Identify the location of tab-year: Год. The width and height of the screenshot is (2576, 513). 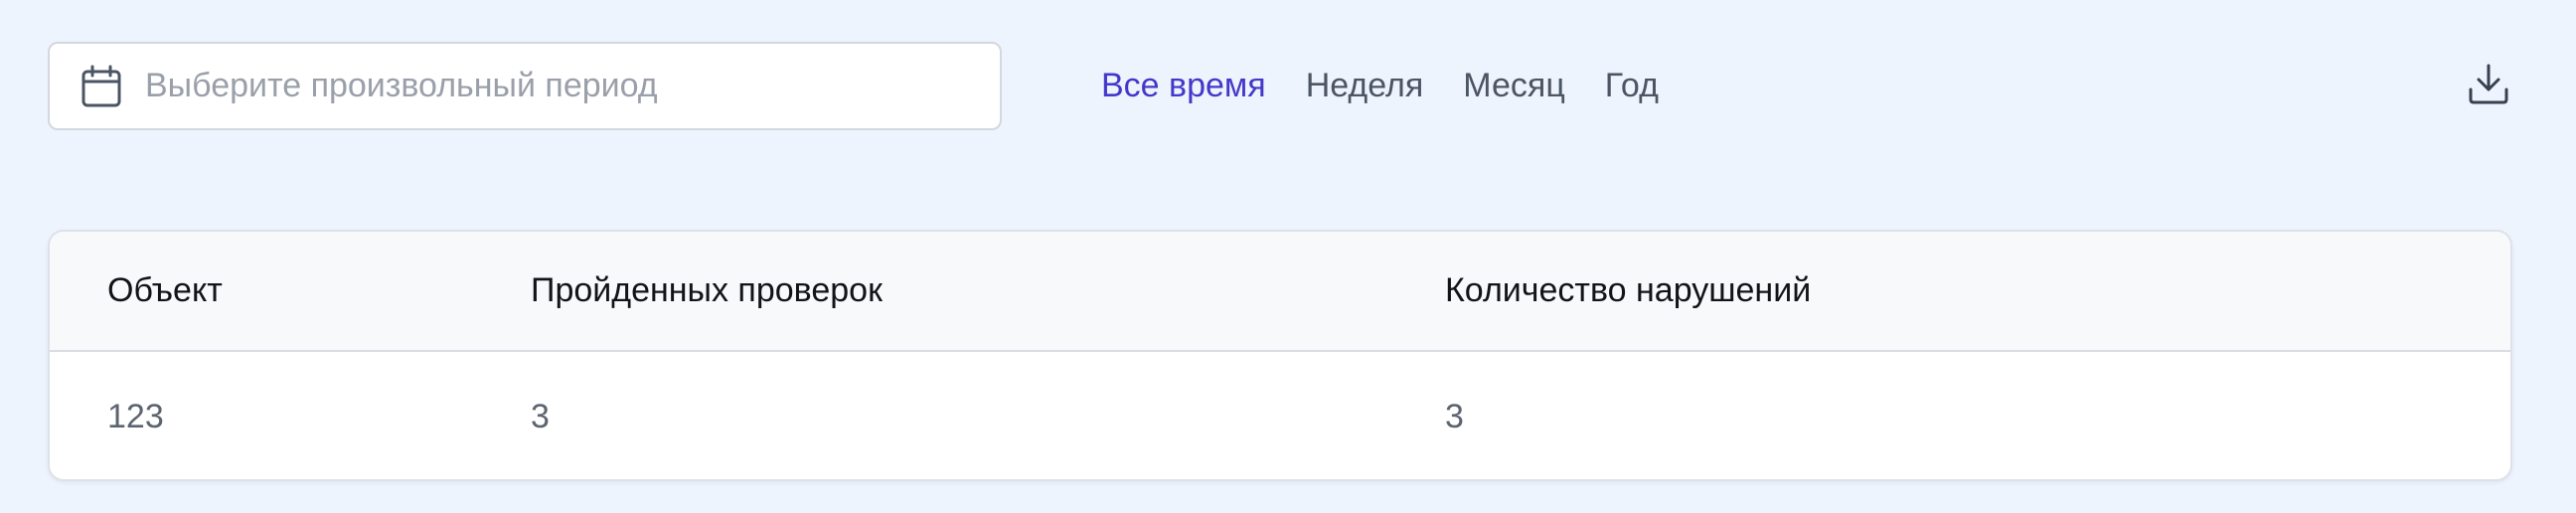
(1632, 86).